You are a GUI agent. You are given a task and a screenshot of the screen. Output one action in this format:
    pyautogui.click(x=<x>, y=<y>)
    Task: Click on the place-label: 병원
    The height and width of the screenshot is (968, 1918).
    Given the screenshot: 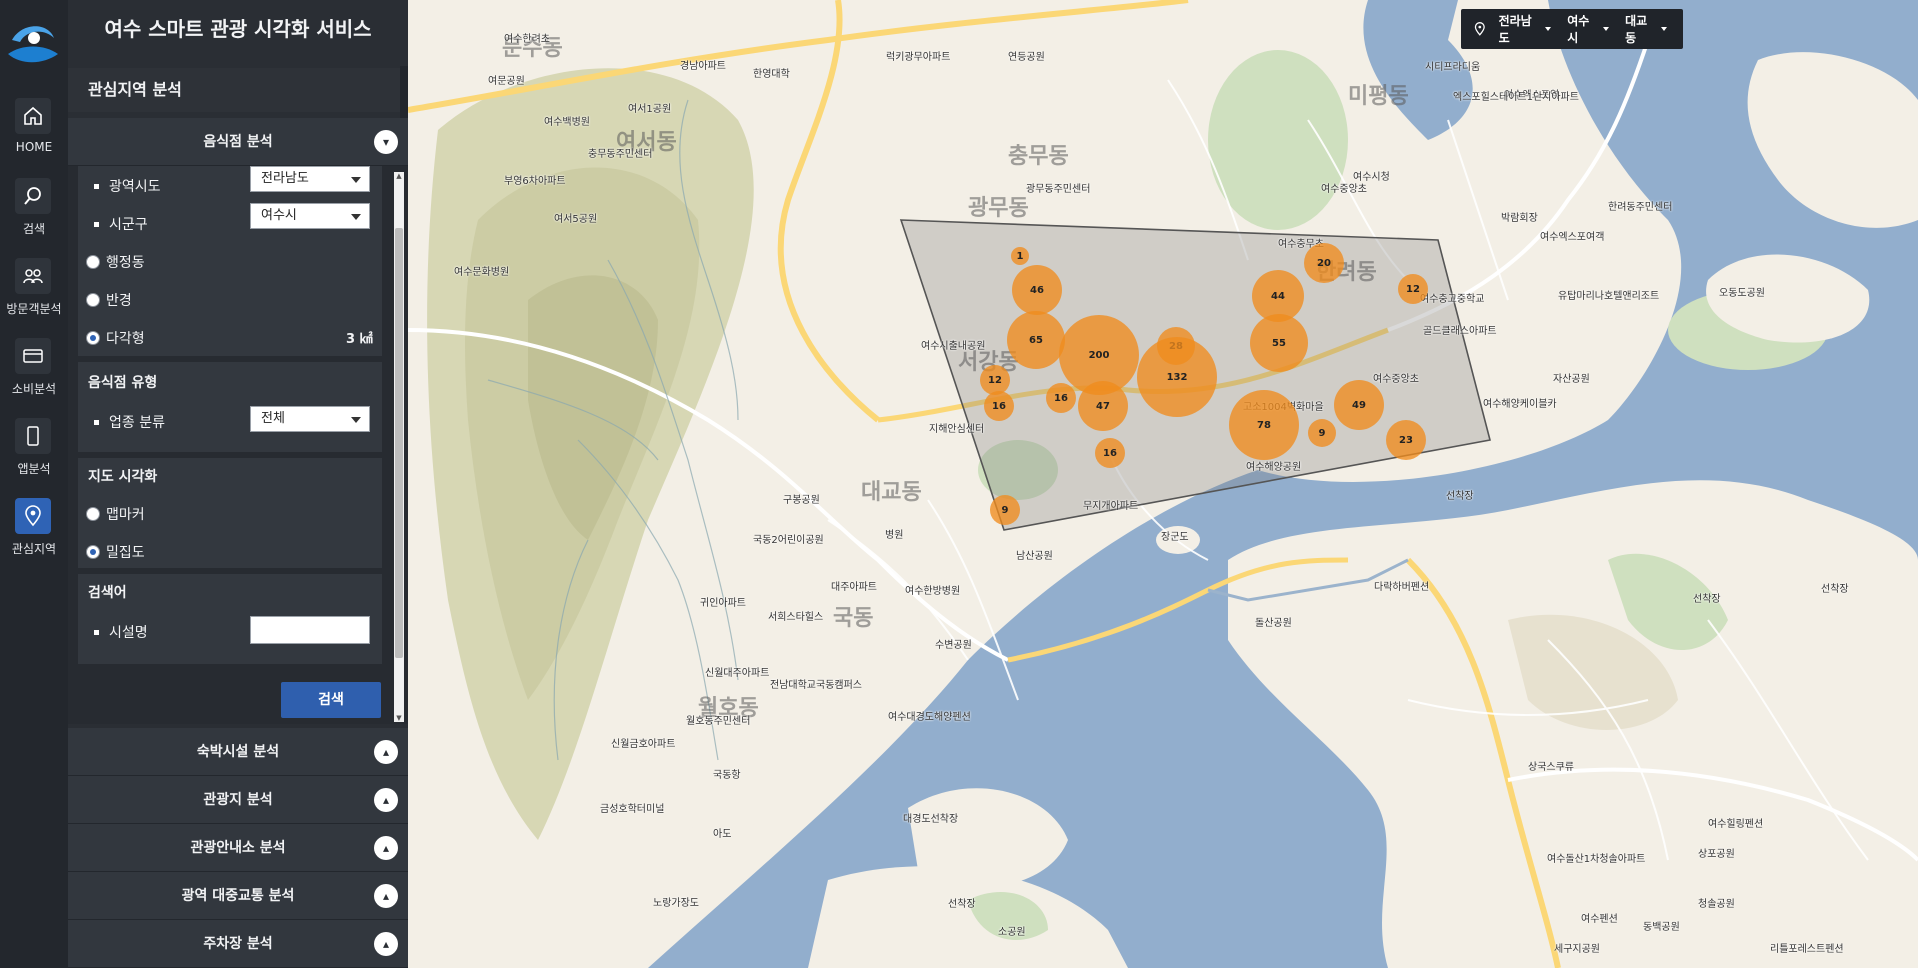 What is the action you would take?
    pyautogui.click(x=894, y=535)
    